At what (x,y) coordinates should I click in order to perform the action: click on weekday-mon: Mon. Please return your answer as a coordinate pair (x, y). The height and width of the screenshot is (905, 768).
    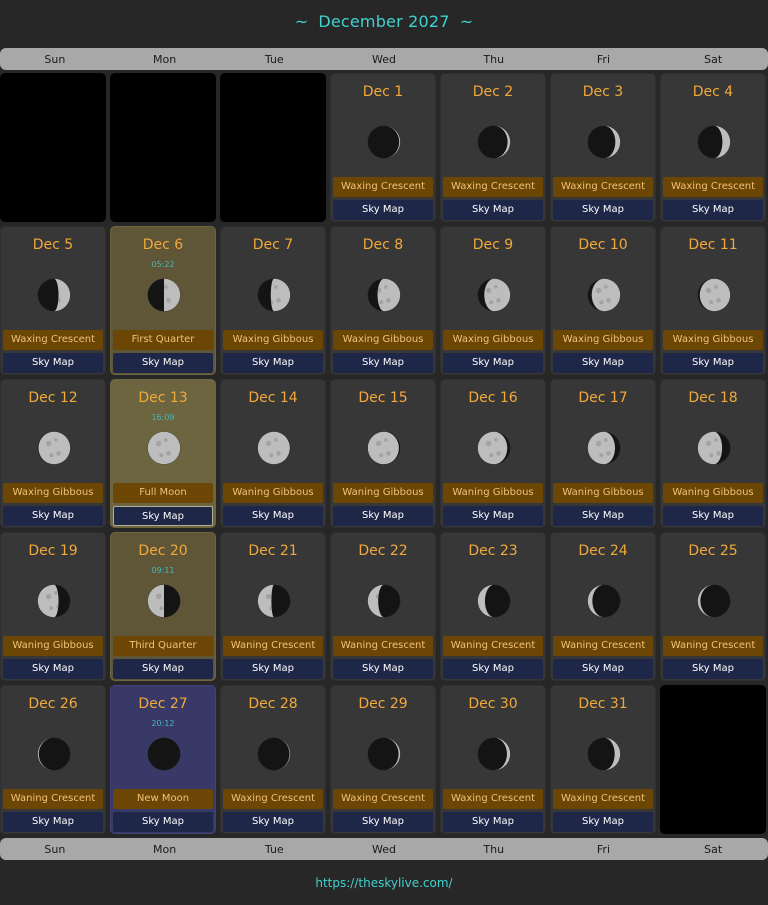
    Looking at the image, I should click on (164, 849).